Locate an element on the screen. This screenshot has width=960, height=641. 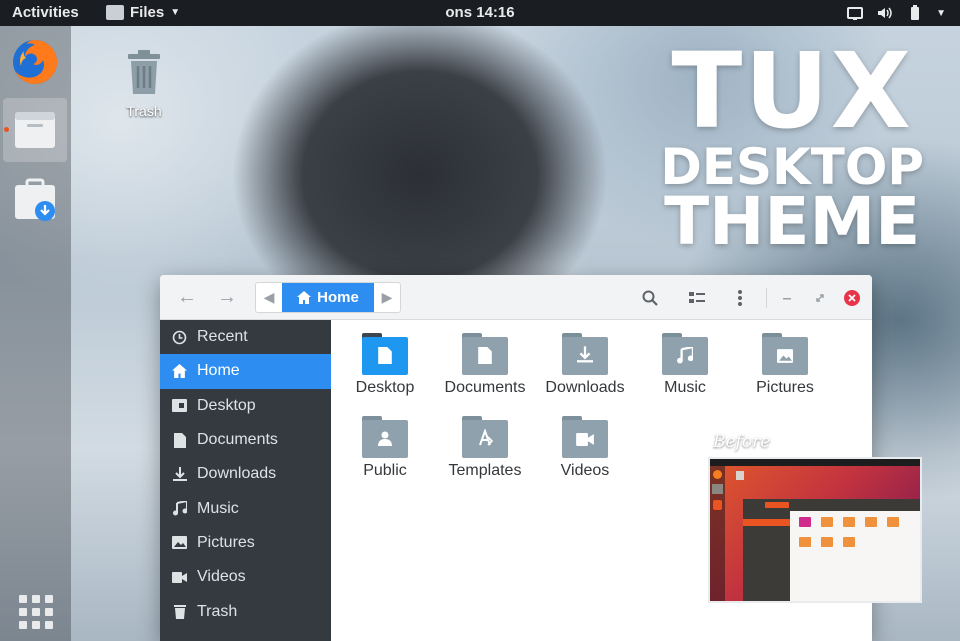
sidebar-item-music: Music is located at coordinates (245, 508).